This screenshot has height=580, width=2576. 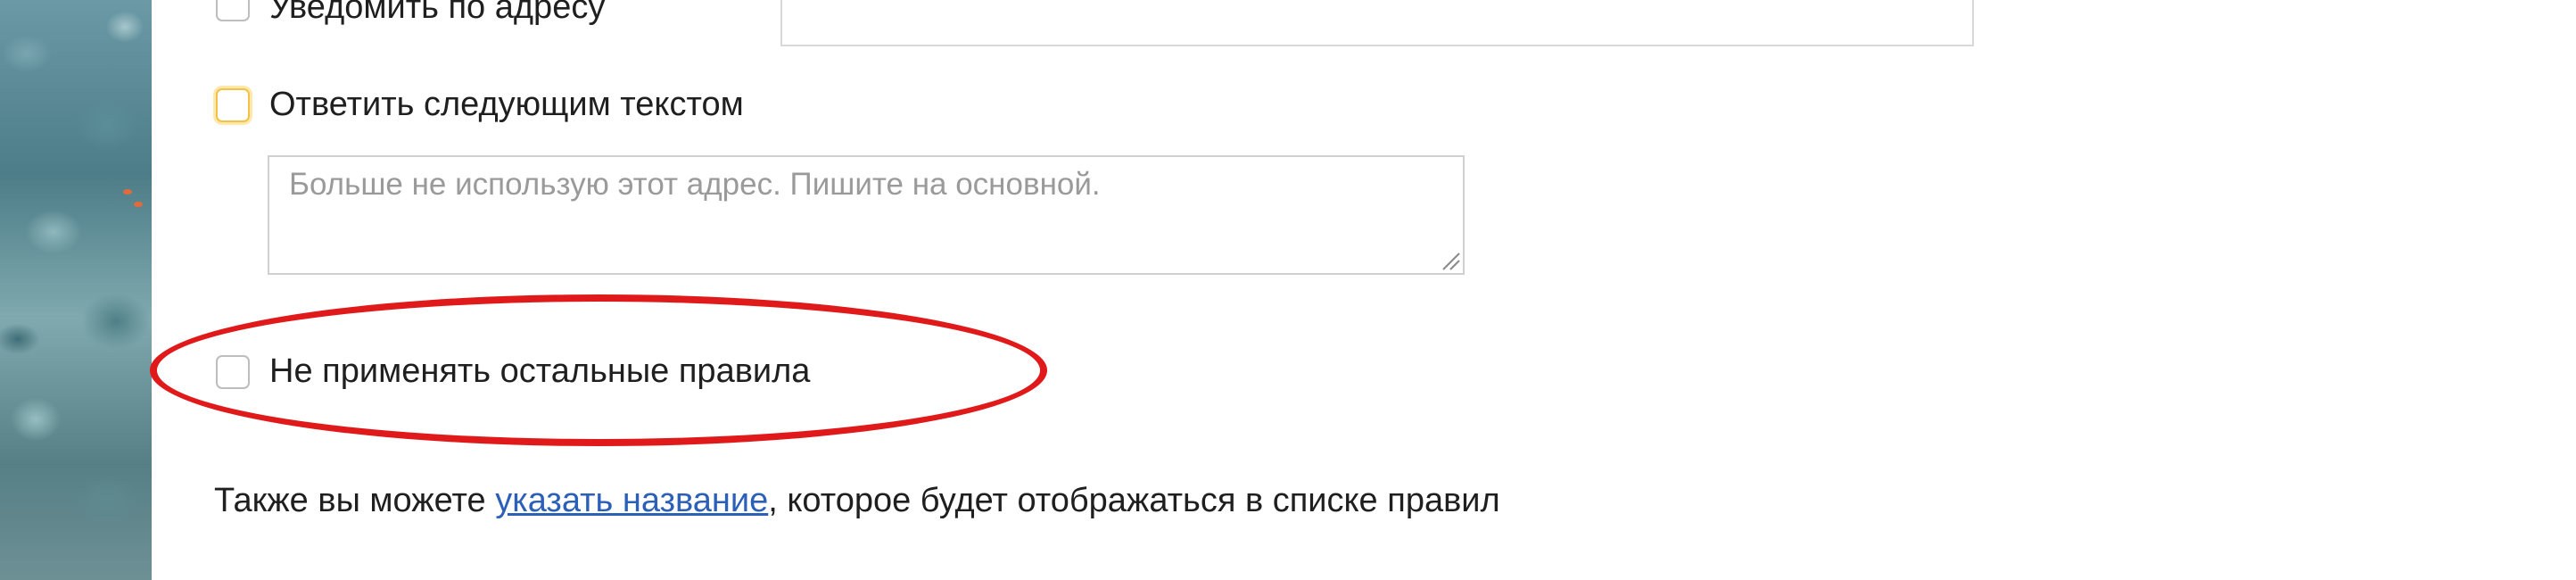 What do you see at coordinates (507, 104) in the screenshot?
I see `reply-label: Ответить следующим текстом` at bounding box center [507, 104].